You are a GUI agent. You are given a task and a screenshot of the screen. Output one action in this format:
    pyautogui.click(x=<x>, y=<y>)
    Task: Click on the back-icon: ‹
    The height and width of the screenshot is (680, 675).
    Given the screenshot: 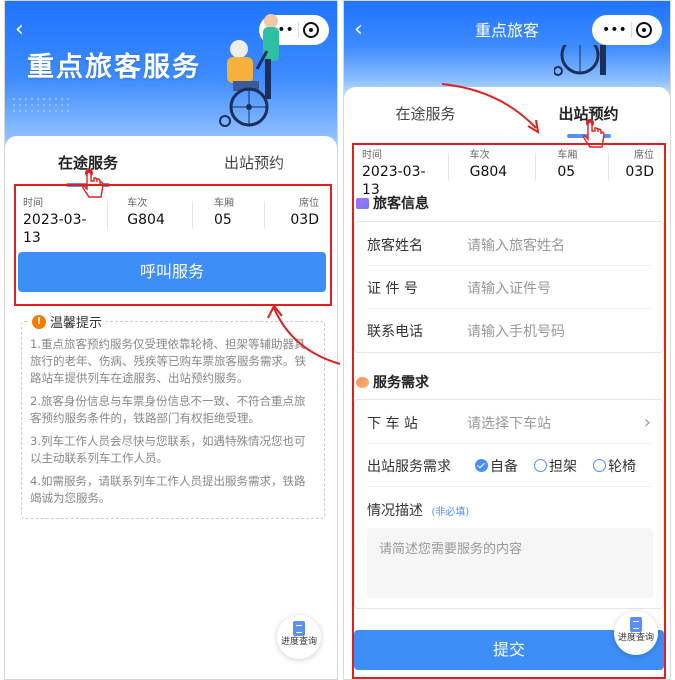 What is the action you would take?
    pyautogui.click(x=19, y=30)
    